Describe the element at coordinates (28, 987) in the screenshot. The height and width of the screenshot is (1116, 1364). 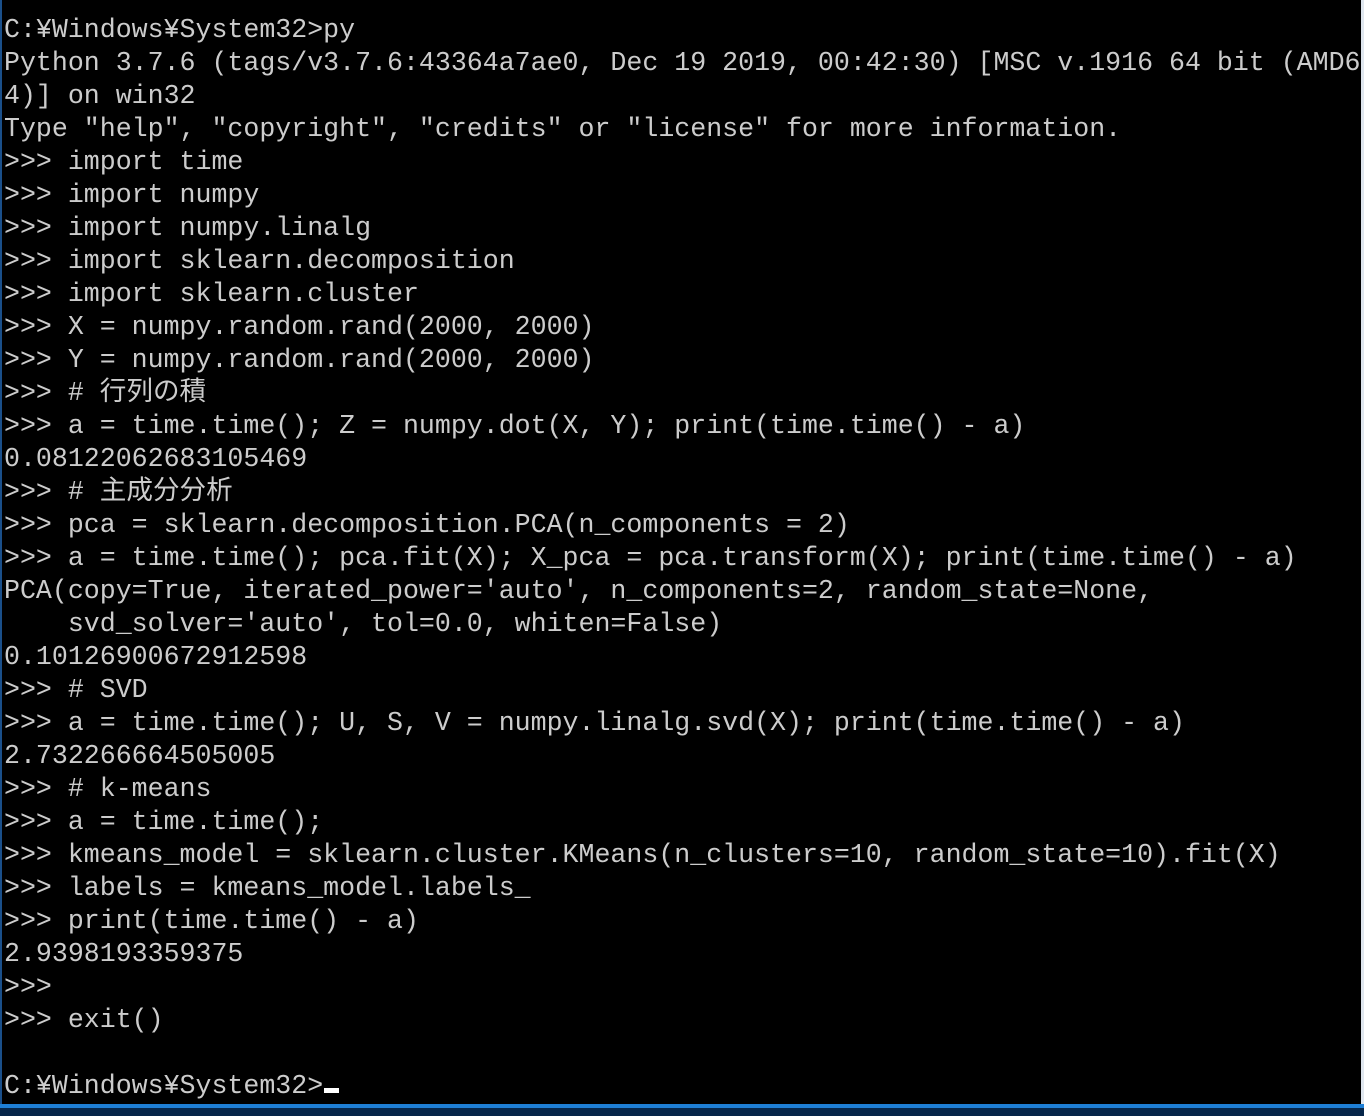
I see `console-line: >>>` at that location.